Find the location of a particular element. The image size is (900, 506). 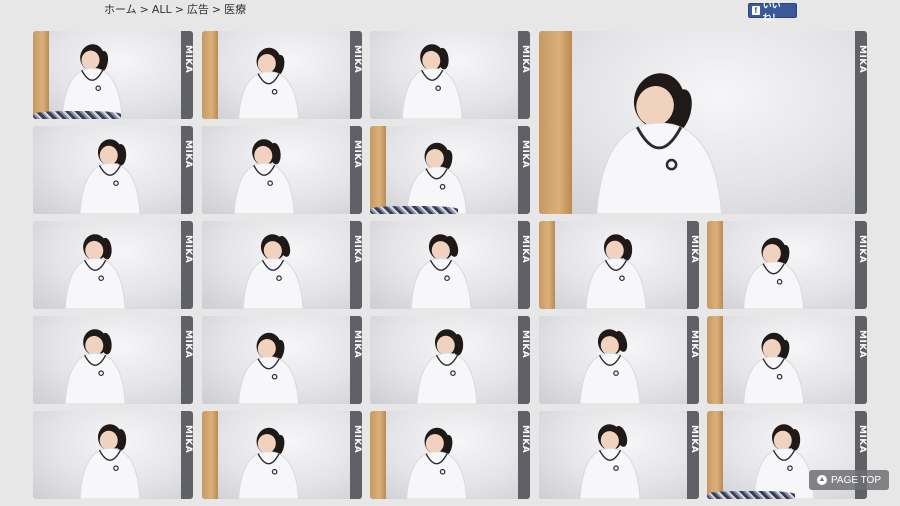

chevron-up-icon: ▲ is located at coordinates (821, 480).